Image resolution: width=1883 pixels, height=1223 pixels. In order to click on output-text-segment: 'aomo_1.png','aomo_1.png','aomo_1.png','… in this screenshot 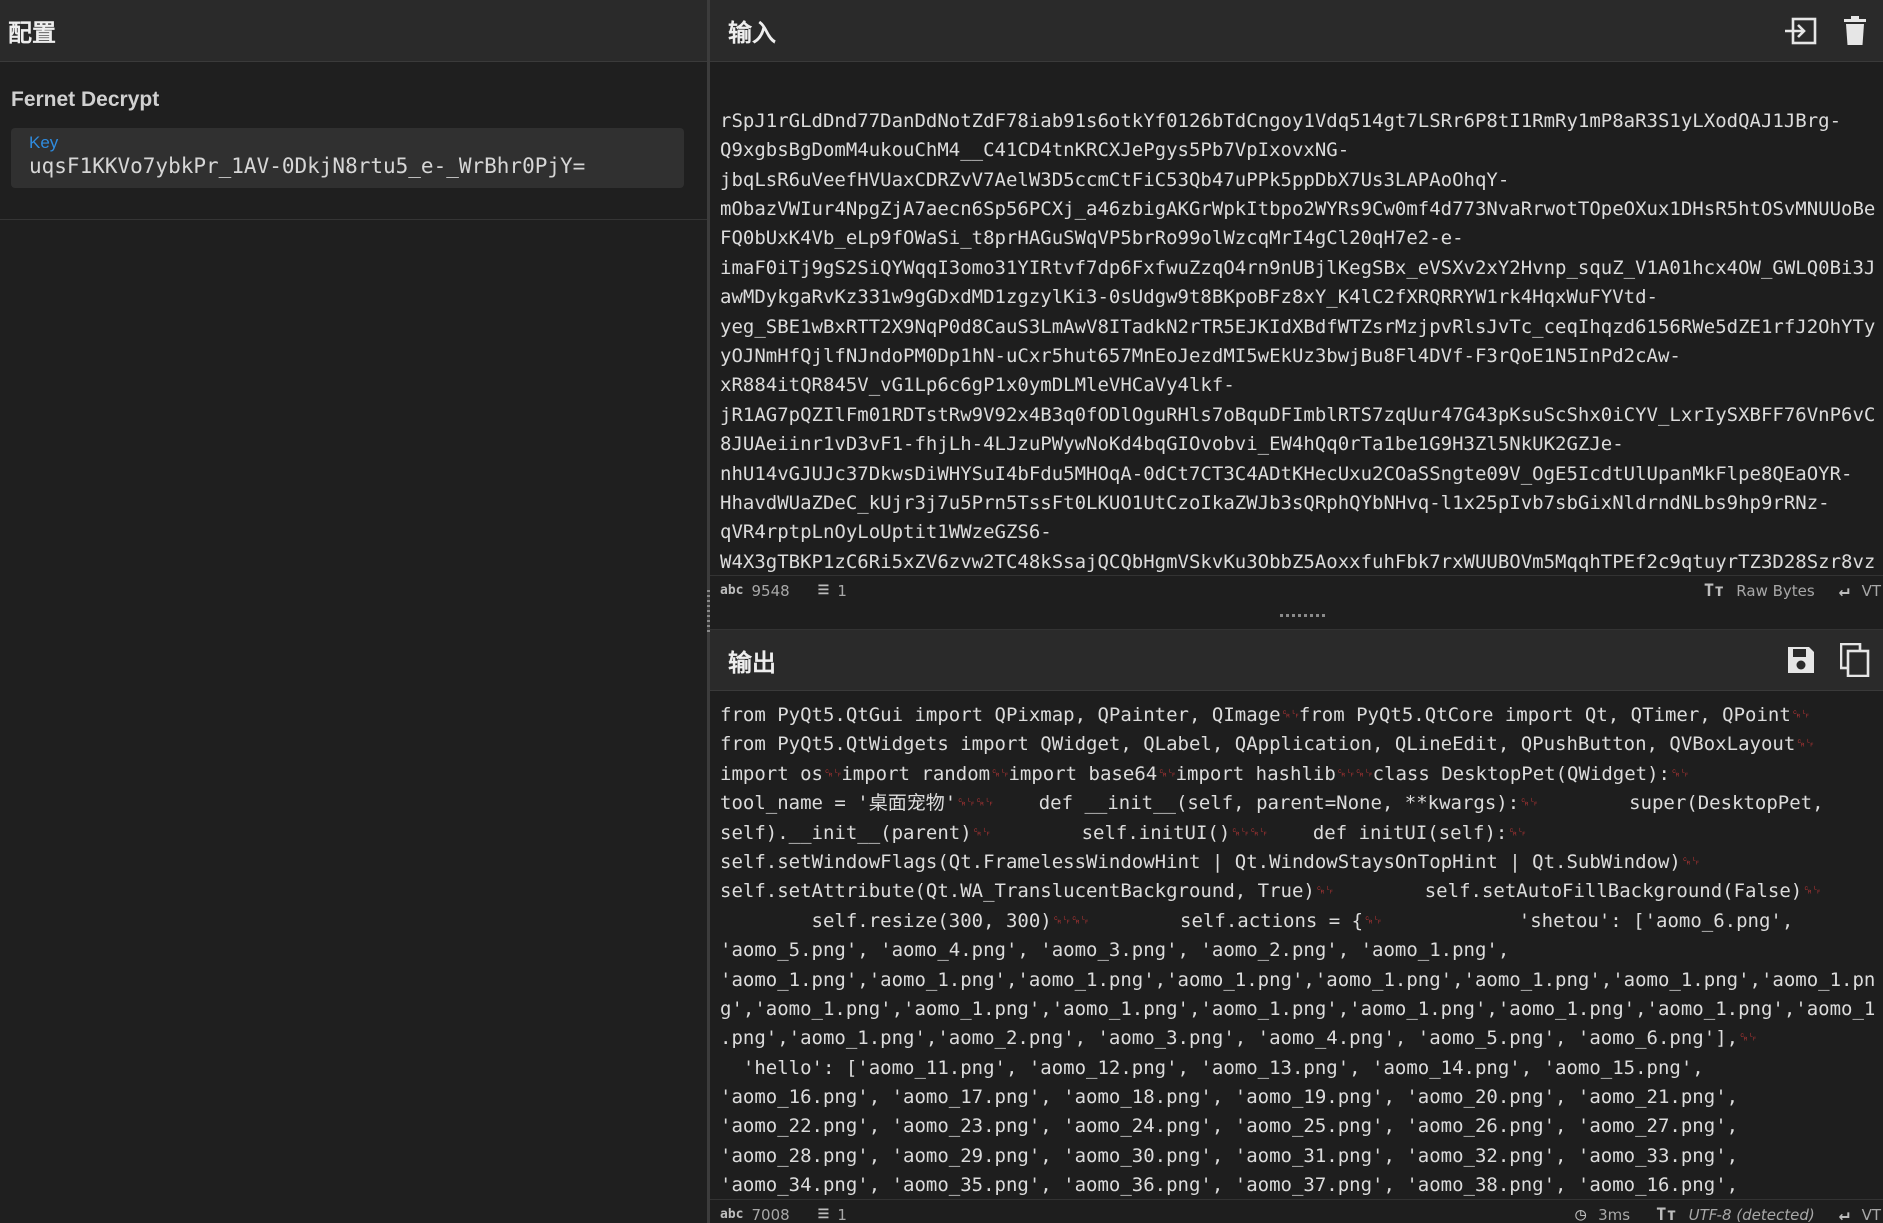, I will do `click(1298, 979)`.